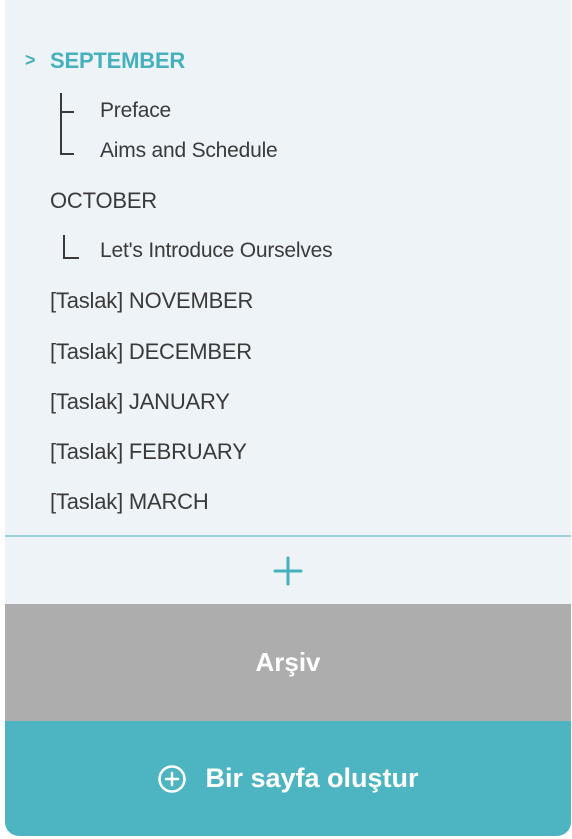 Image resolution: width=572 pixels, height=839 pixels. I want to click on tree-item-lets-introduce-ourselves: Let's Introduce Ourselves, so click(288, 251).